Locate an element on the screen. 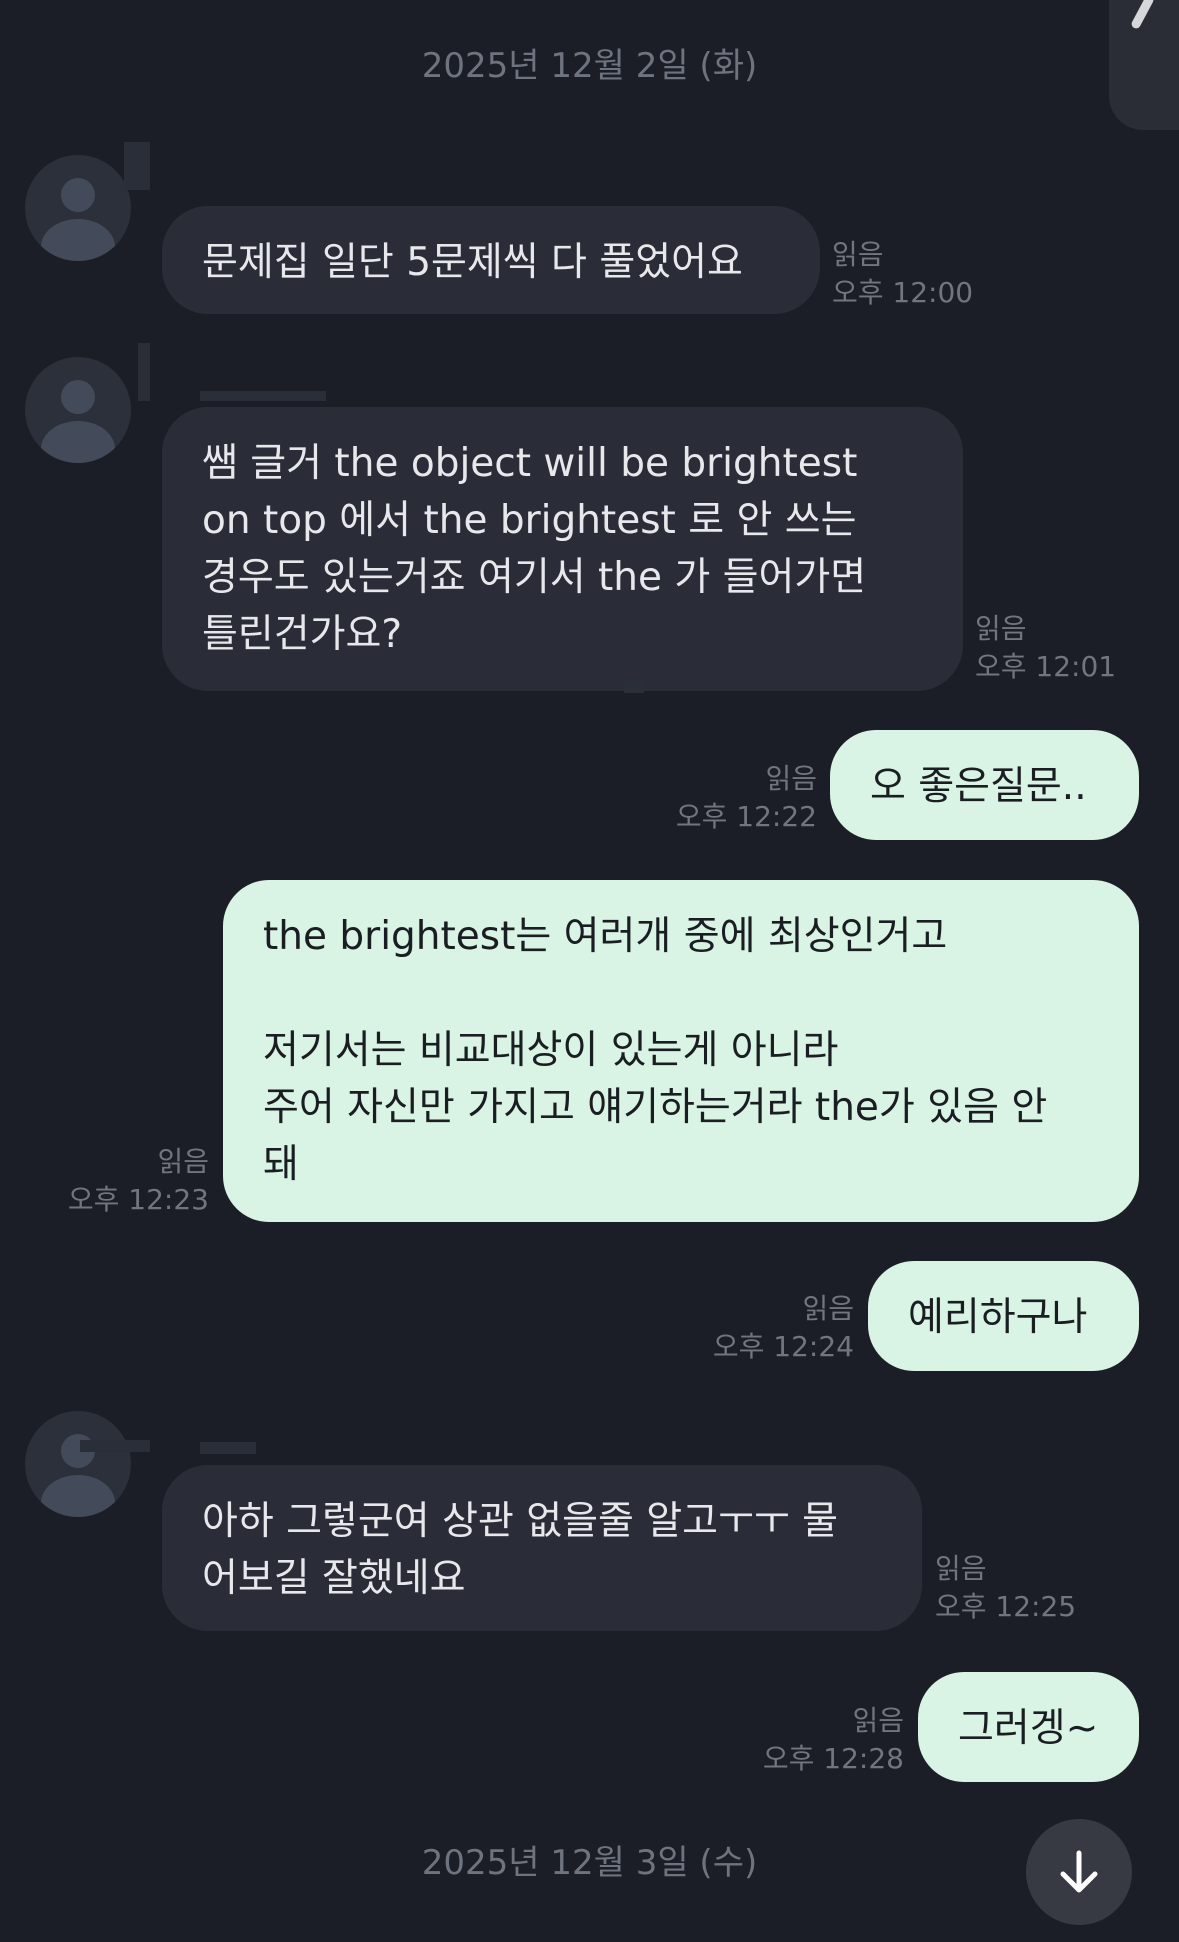  arrow-down-icon is located at coordinates (1079, 1871).